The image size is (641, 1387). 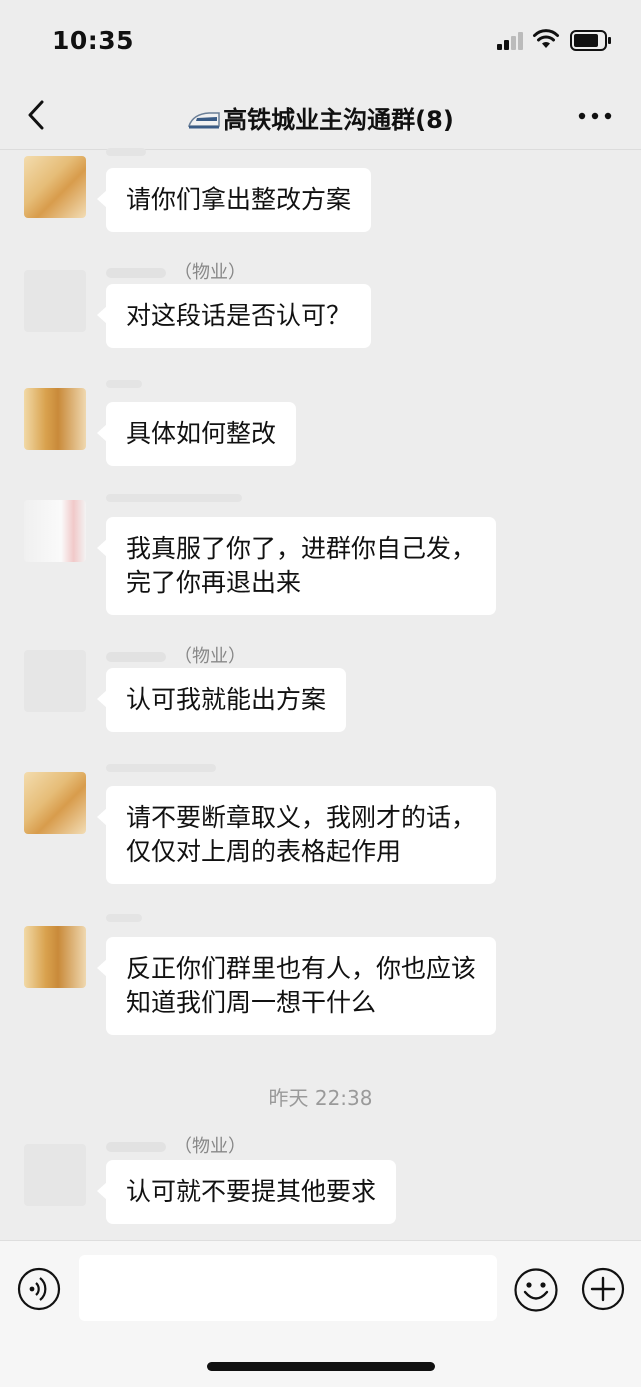 I want to click on message-text: 我真服了你了，进群你自己发，, so click(x=301, y=548).